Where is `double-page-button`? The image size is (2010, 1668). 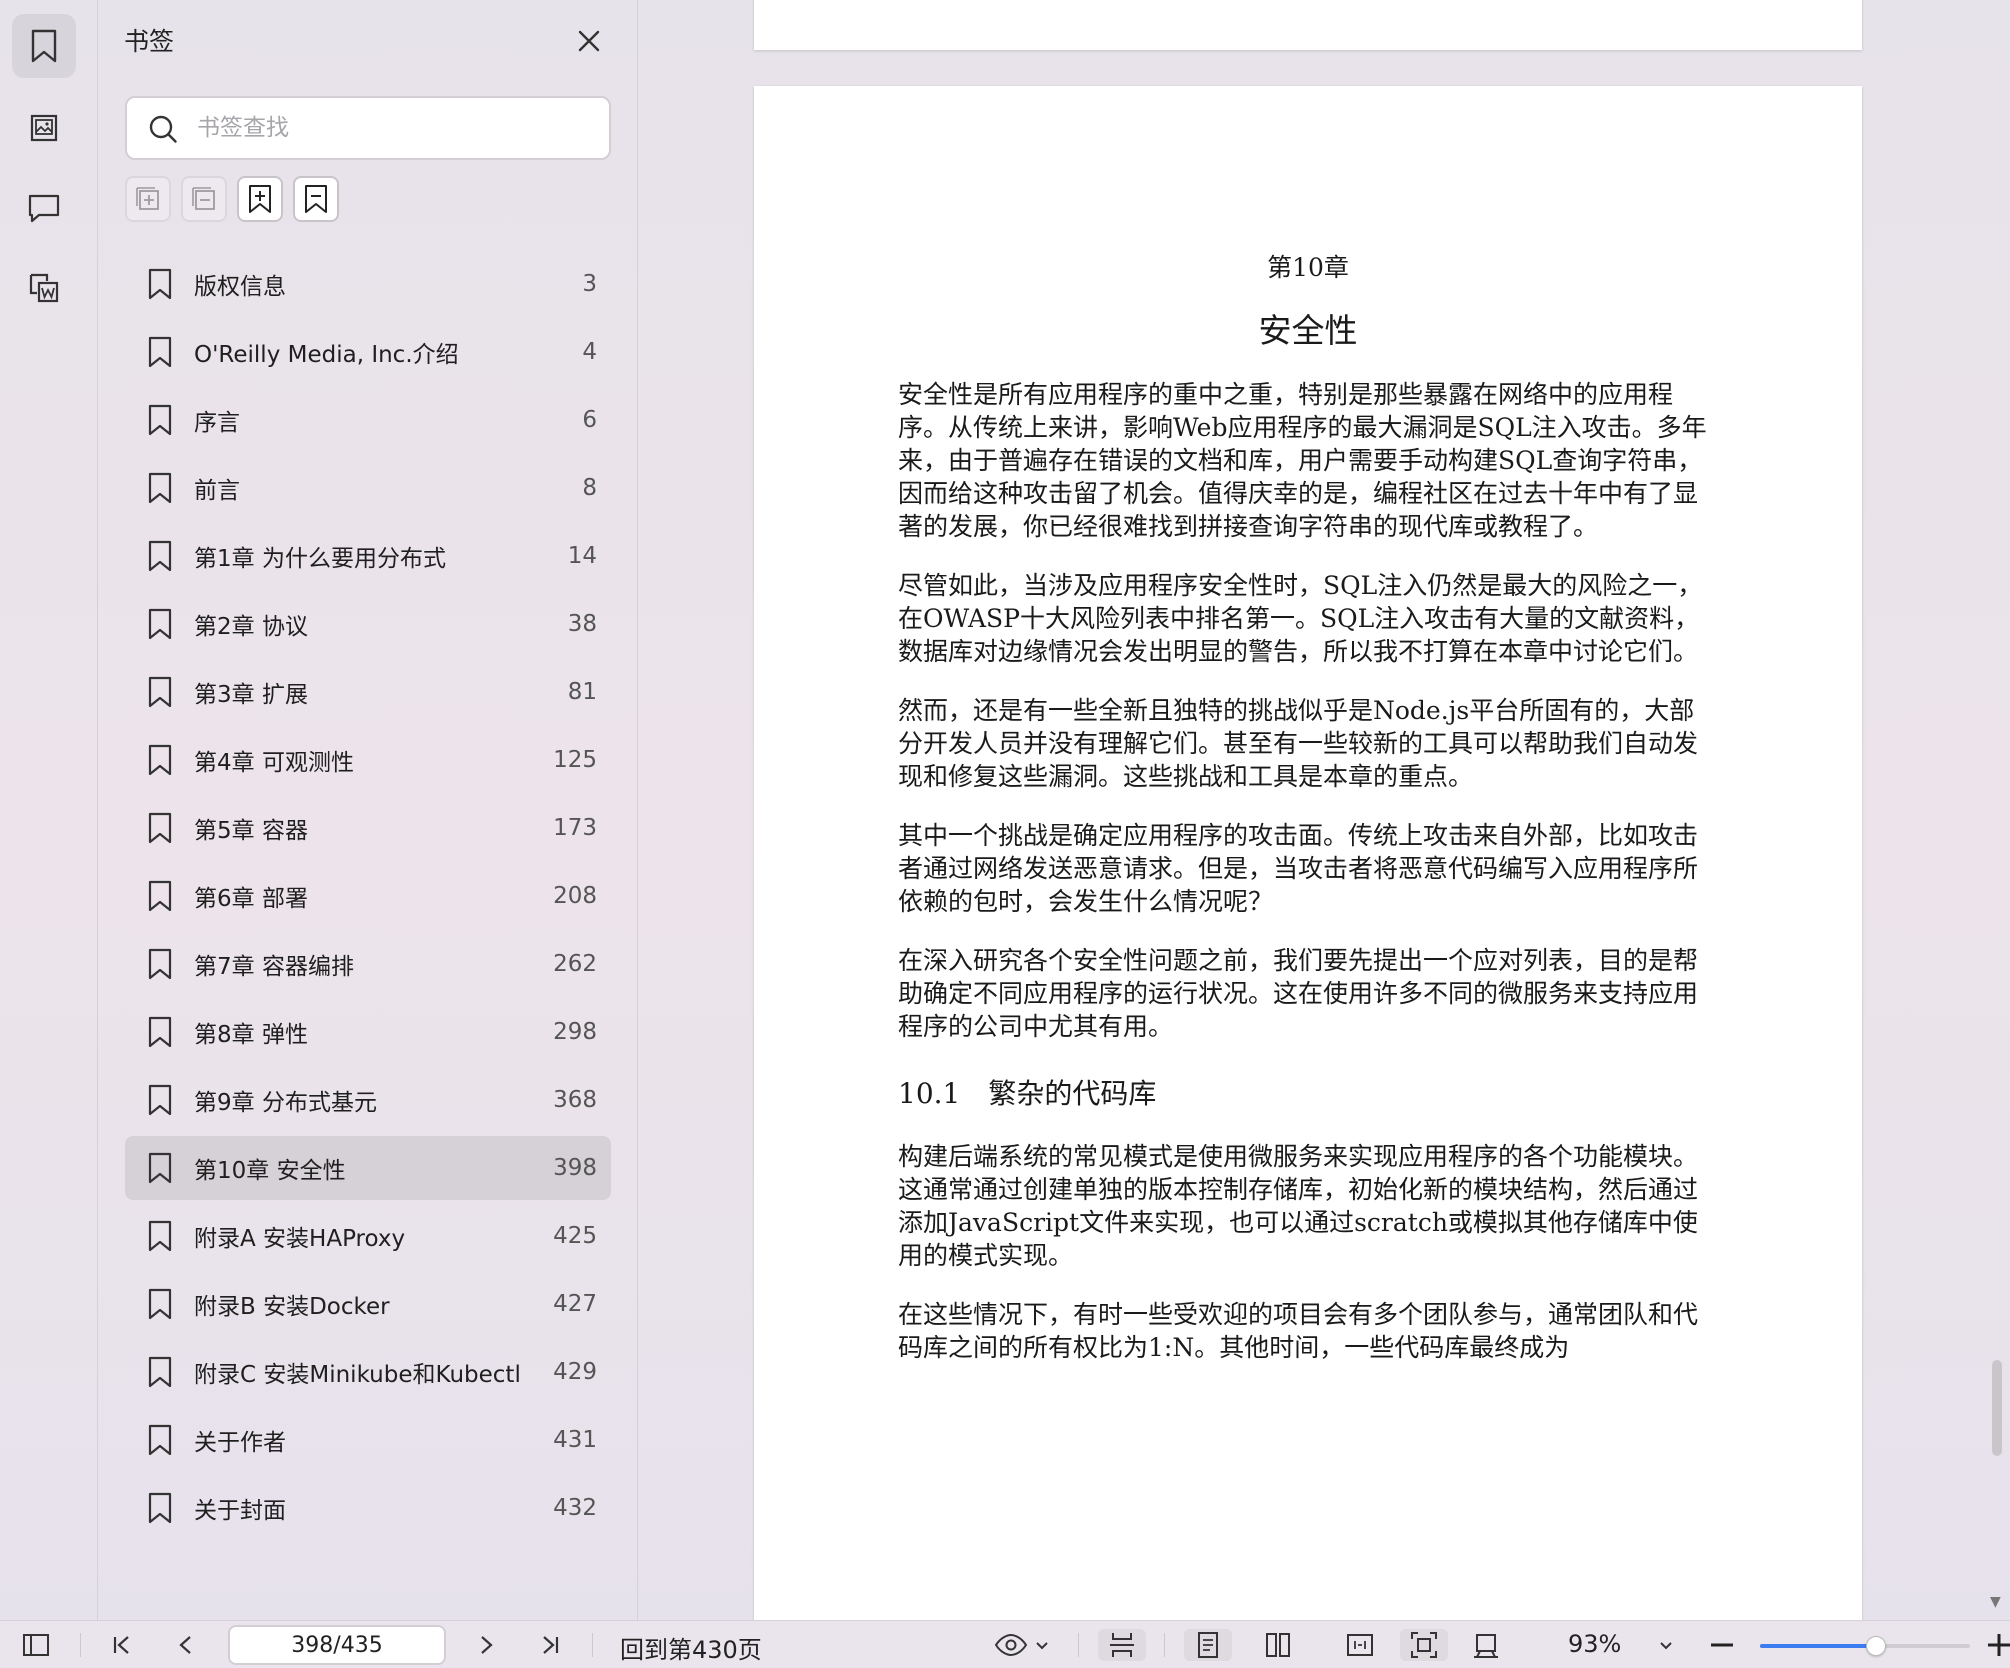
double-page-button is located at coordinates (1278, 1645).